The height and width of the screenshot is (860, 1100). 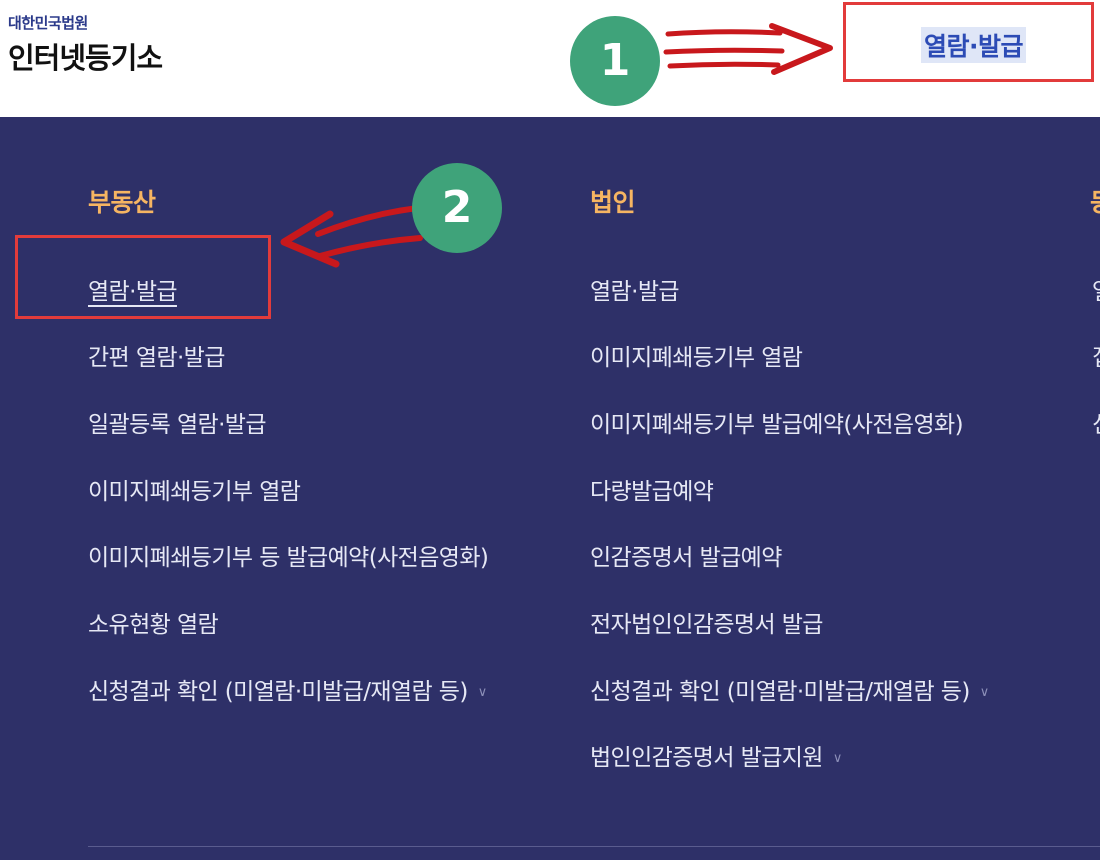 What do you see at coordinates (594, 846) in the screenshot?
I see `menu-divider` at bounding box center [594, 846].